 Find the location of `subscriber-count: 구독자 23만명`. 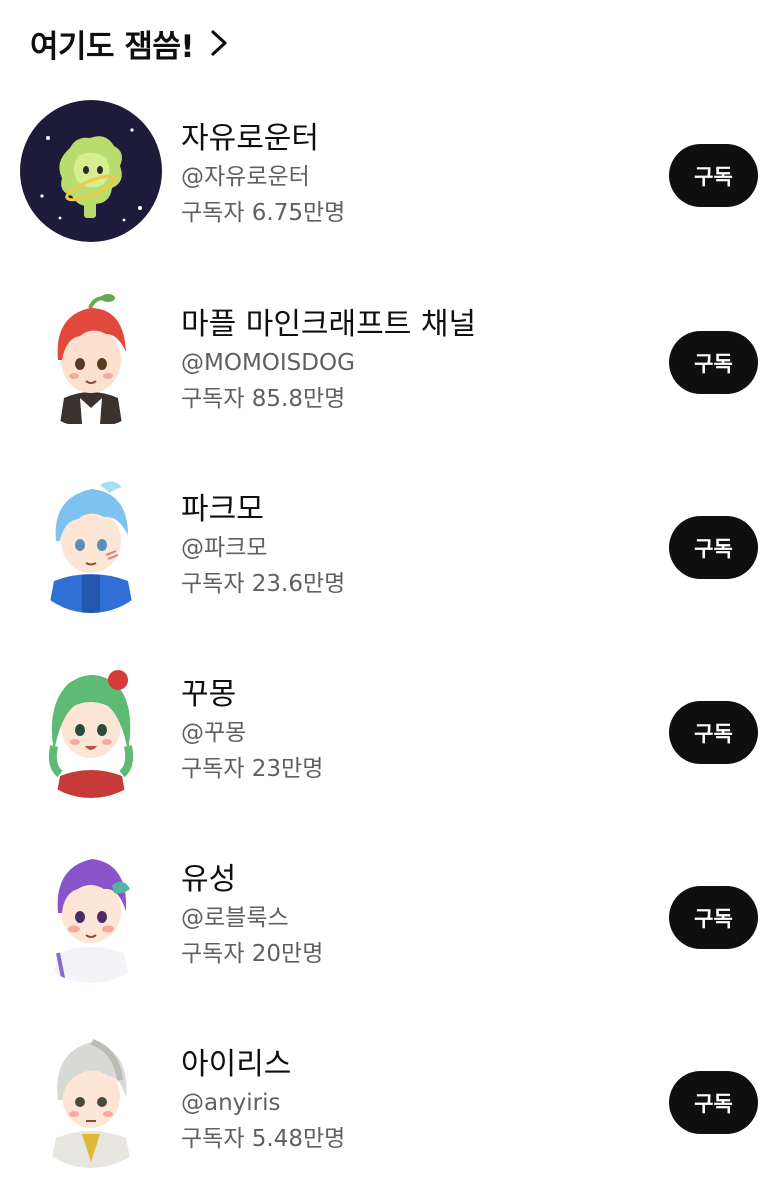

subscriber-count: 구독자 23만명 is located at coordinates (252, 769).